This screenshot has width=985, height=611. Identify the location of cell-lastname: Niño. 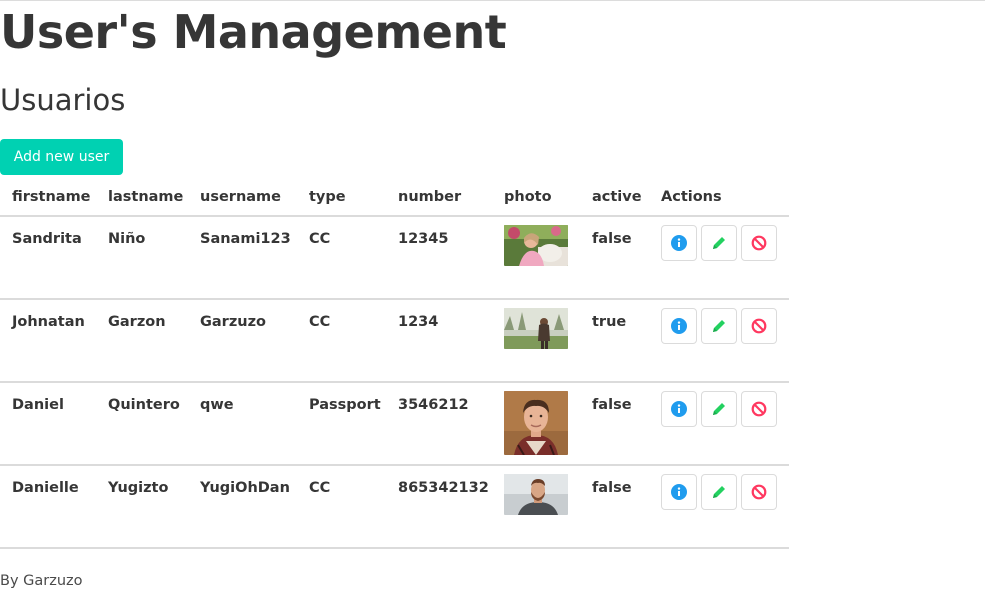
(142, 258).